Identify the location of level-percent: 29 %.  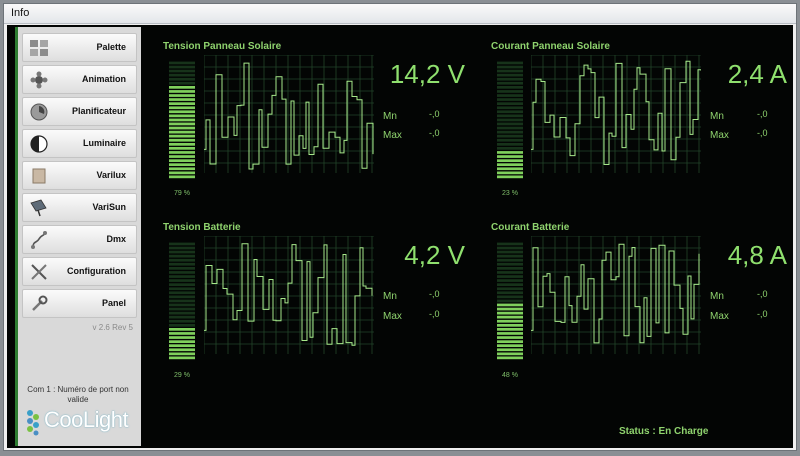
(182, 375).